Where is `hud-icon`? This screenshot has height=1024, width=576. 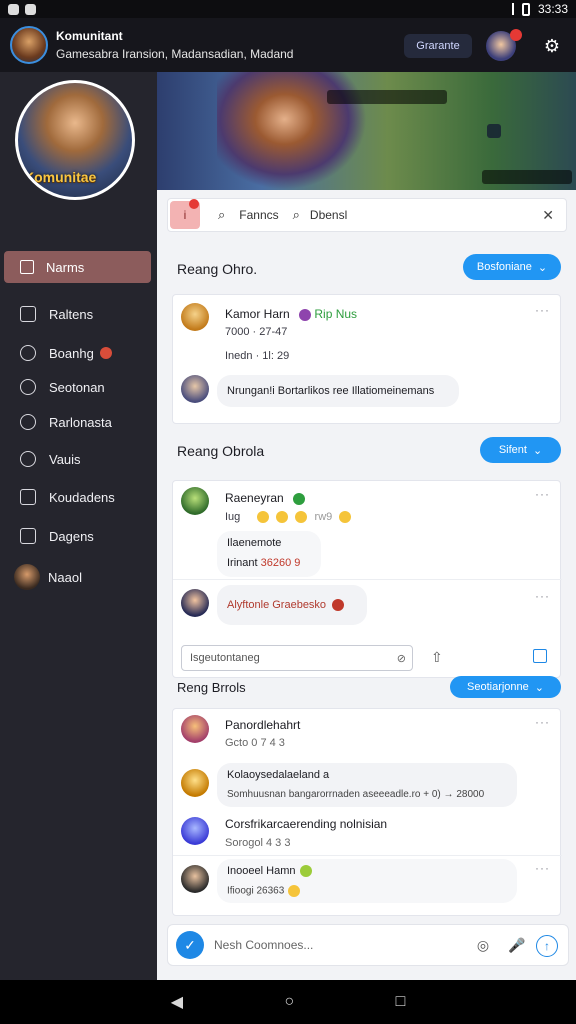
hud-icon is located at coordinates (494, 131).